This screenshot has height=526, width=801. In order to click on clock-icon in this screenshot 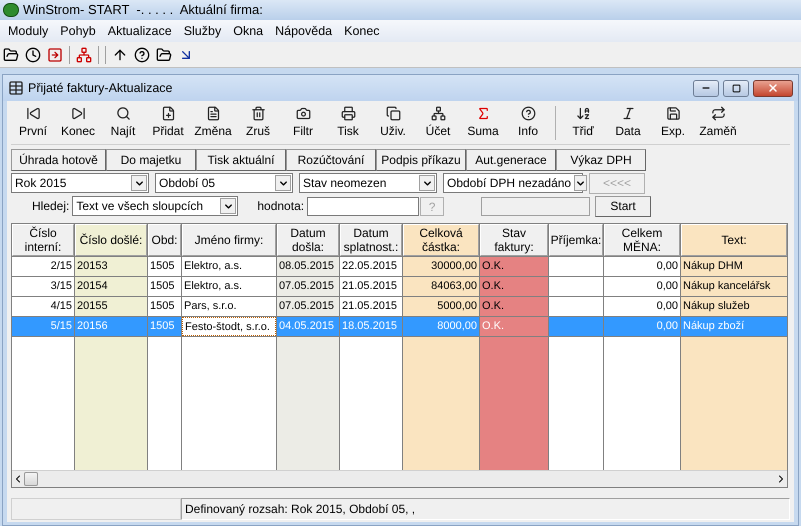, I will do `click(33, 54)`.